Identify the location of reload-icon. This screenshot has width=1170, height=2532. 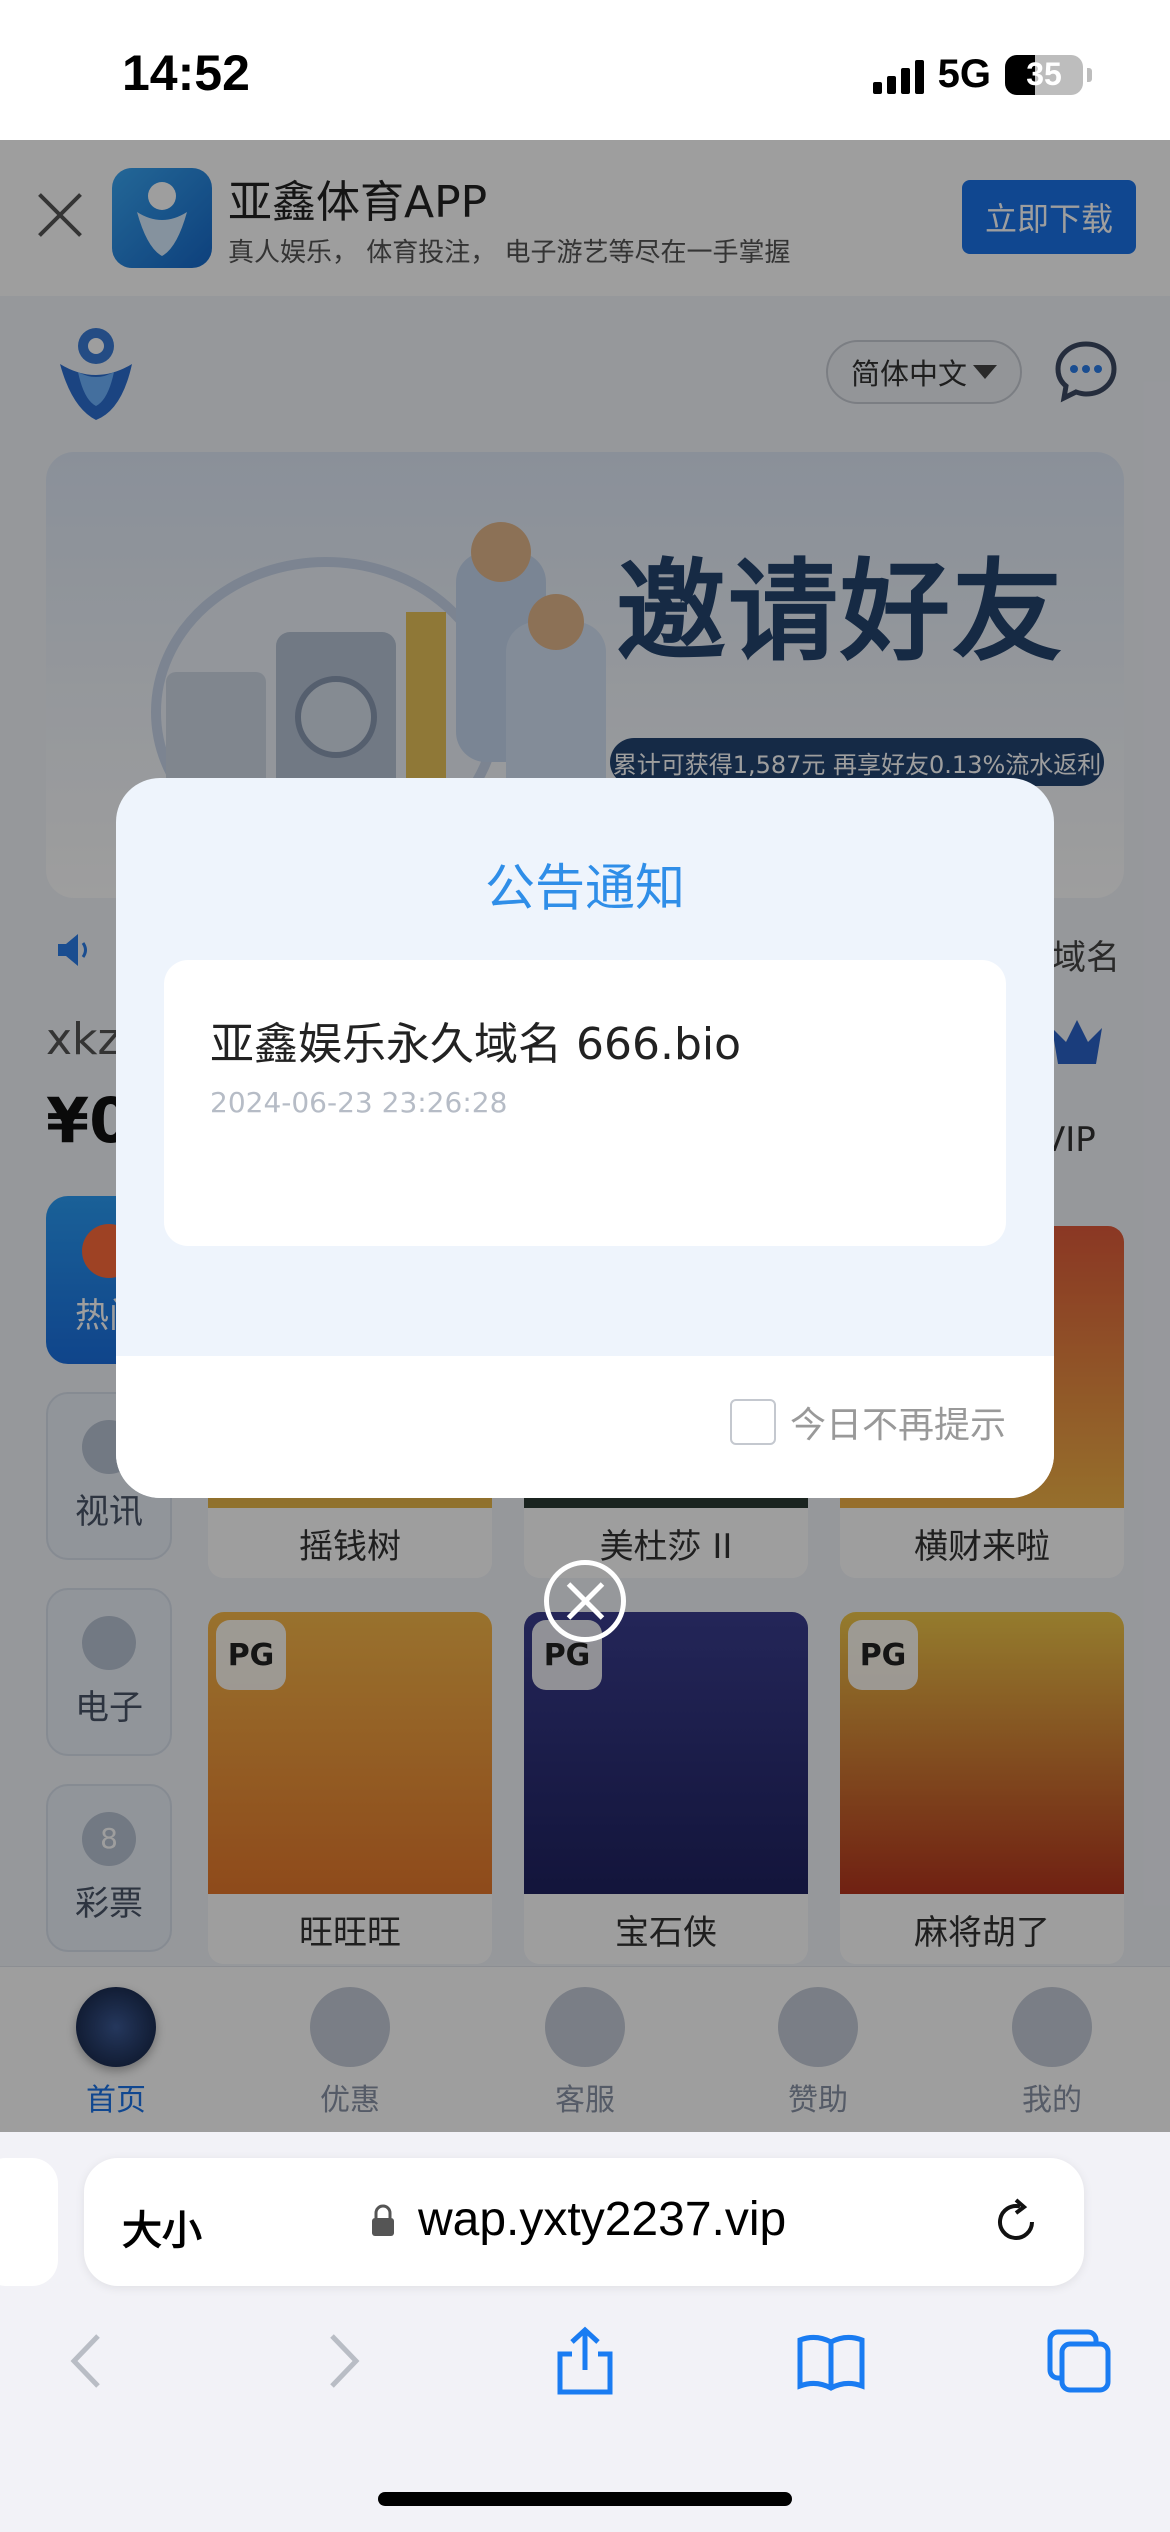
(1016, 2222).